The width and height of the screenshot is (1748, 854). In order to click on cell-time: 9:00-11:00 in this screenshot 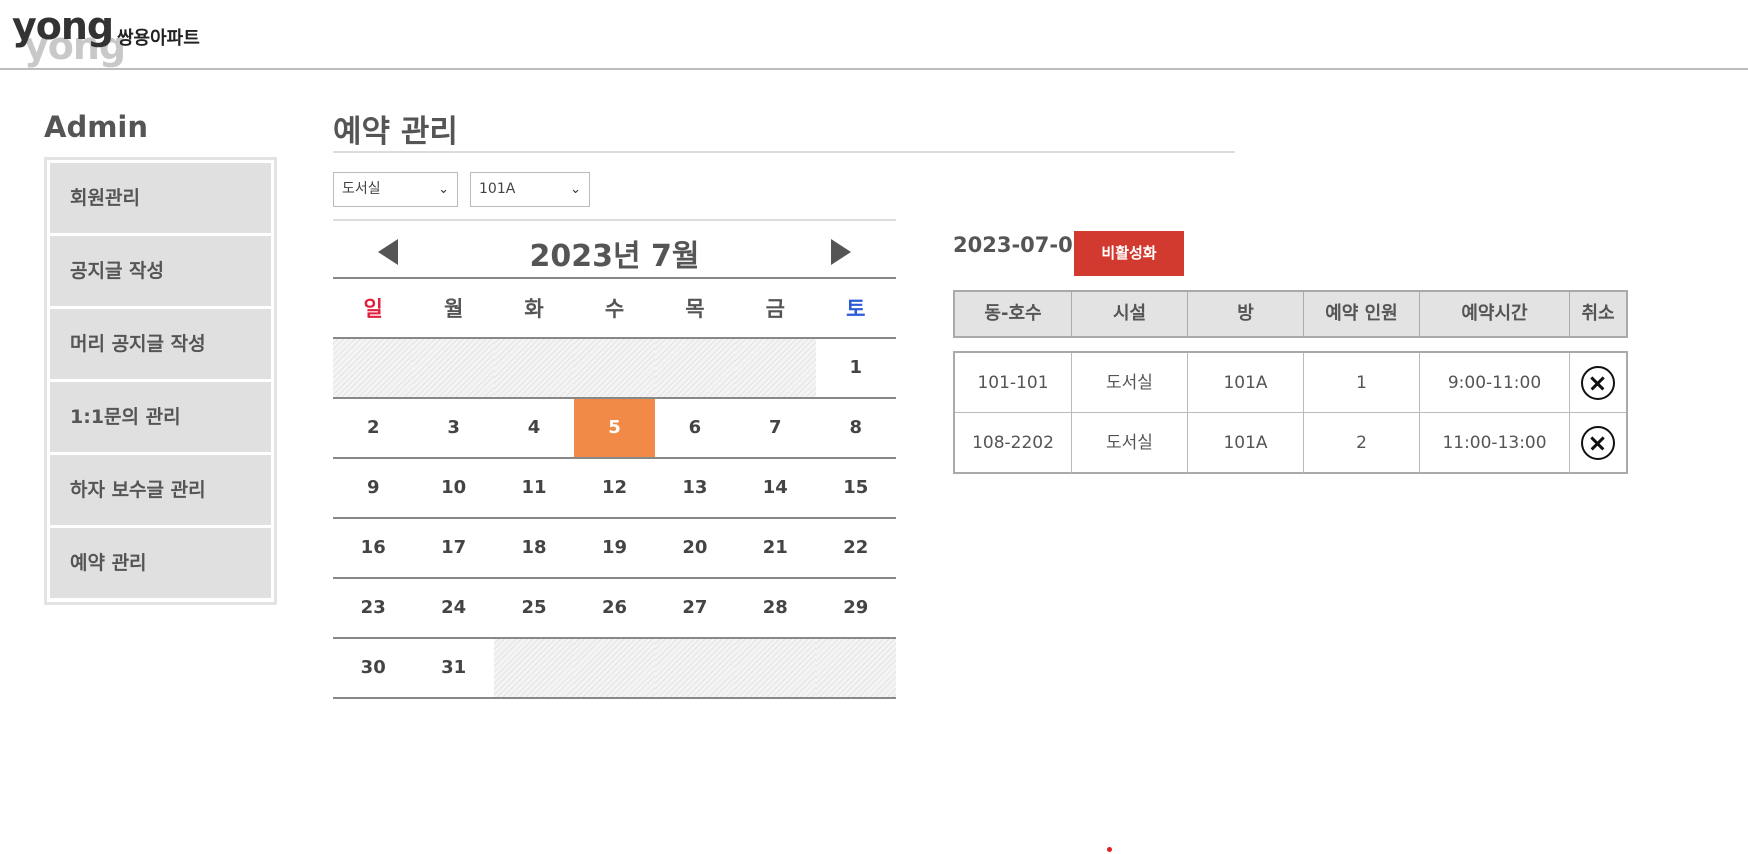, I will do `click(1495, 382)`.